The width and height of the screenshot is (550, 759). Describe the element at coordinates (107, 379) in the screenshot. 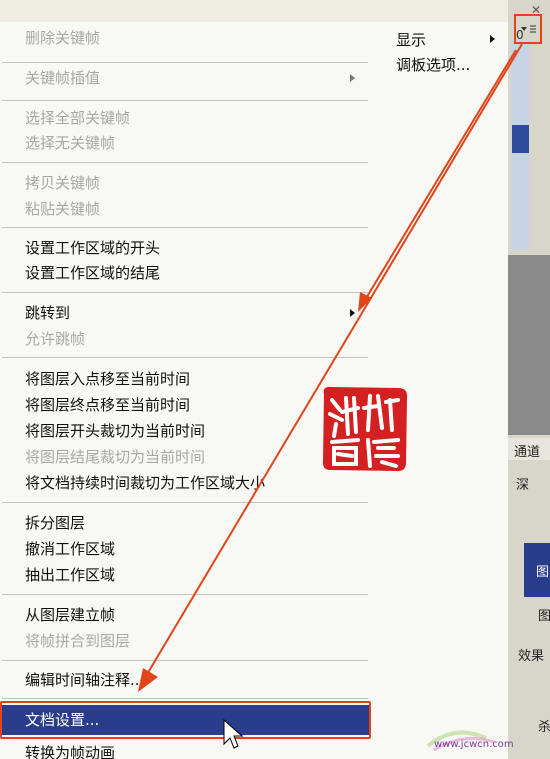

I see `menu-item-move-layer-in-point: 将图层入点移至当前时间` at that location.